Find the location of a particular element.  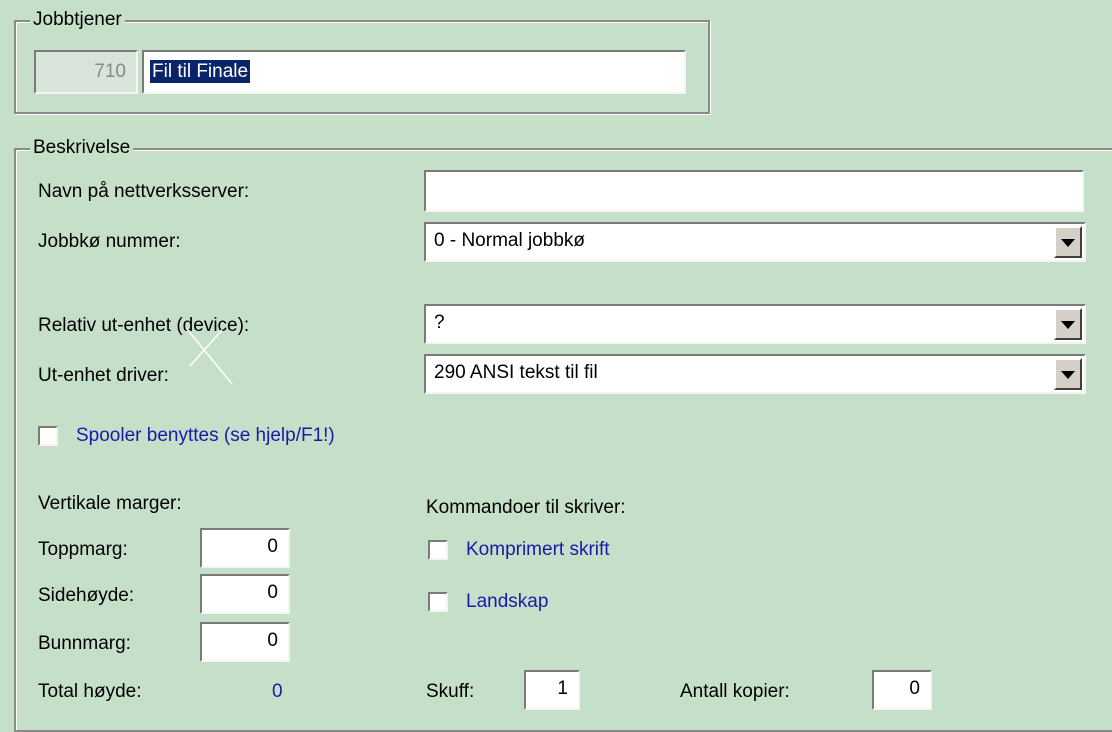

page-height-input: 0 is located at coordinates (245, 594).